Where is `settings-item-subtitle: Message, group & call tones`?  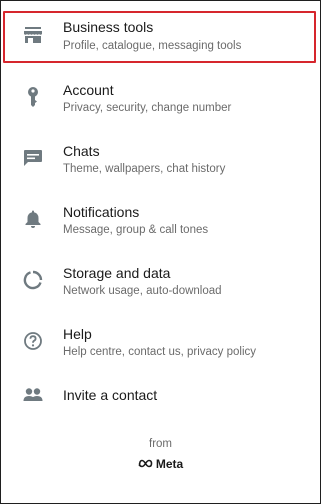
settings-item-subtitle: Message, group & call tones is located at coordinates (136, 230).